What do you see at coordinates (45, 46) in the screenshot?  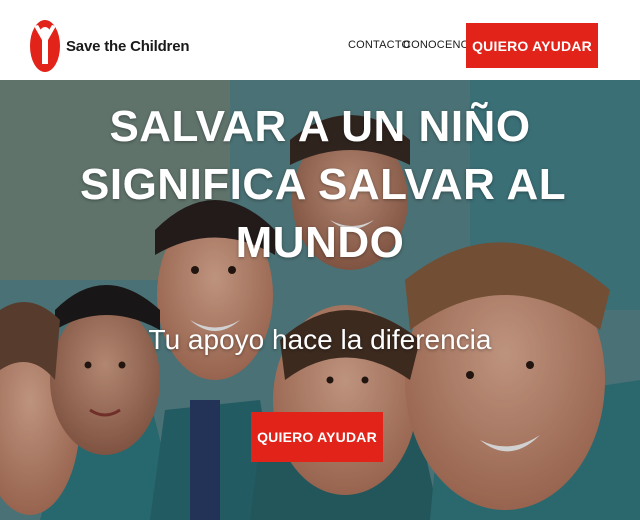 I see `child-figure-icon` at bounding box center [45, 46].